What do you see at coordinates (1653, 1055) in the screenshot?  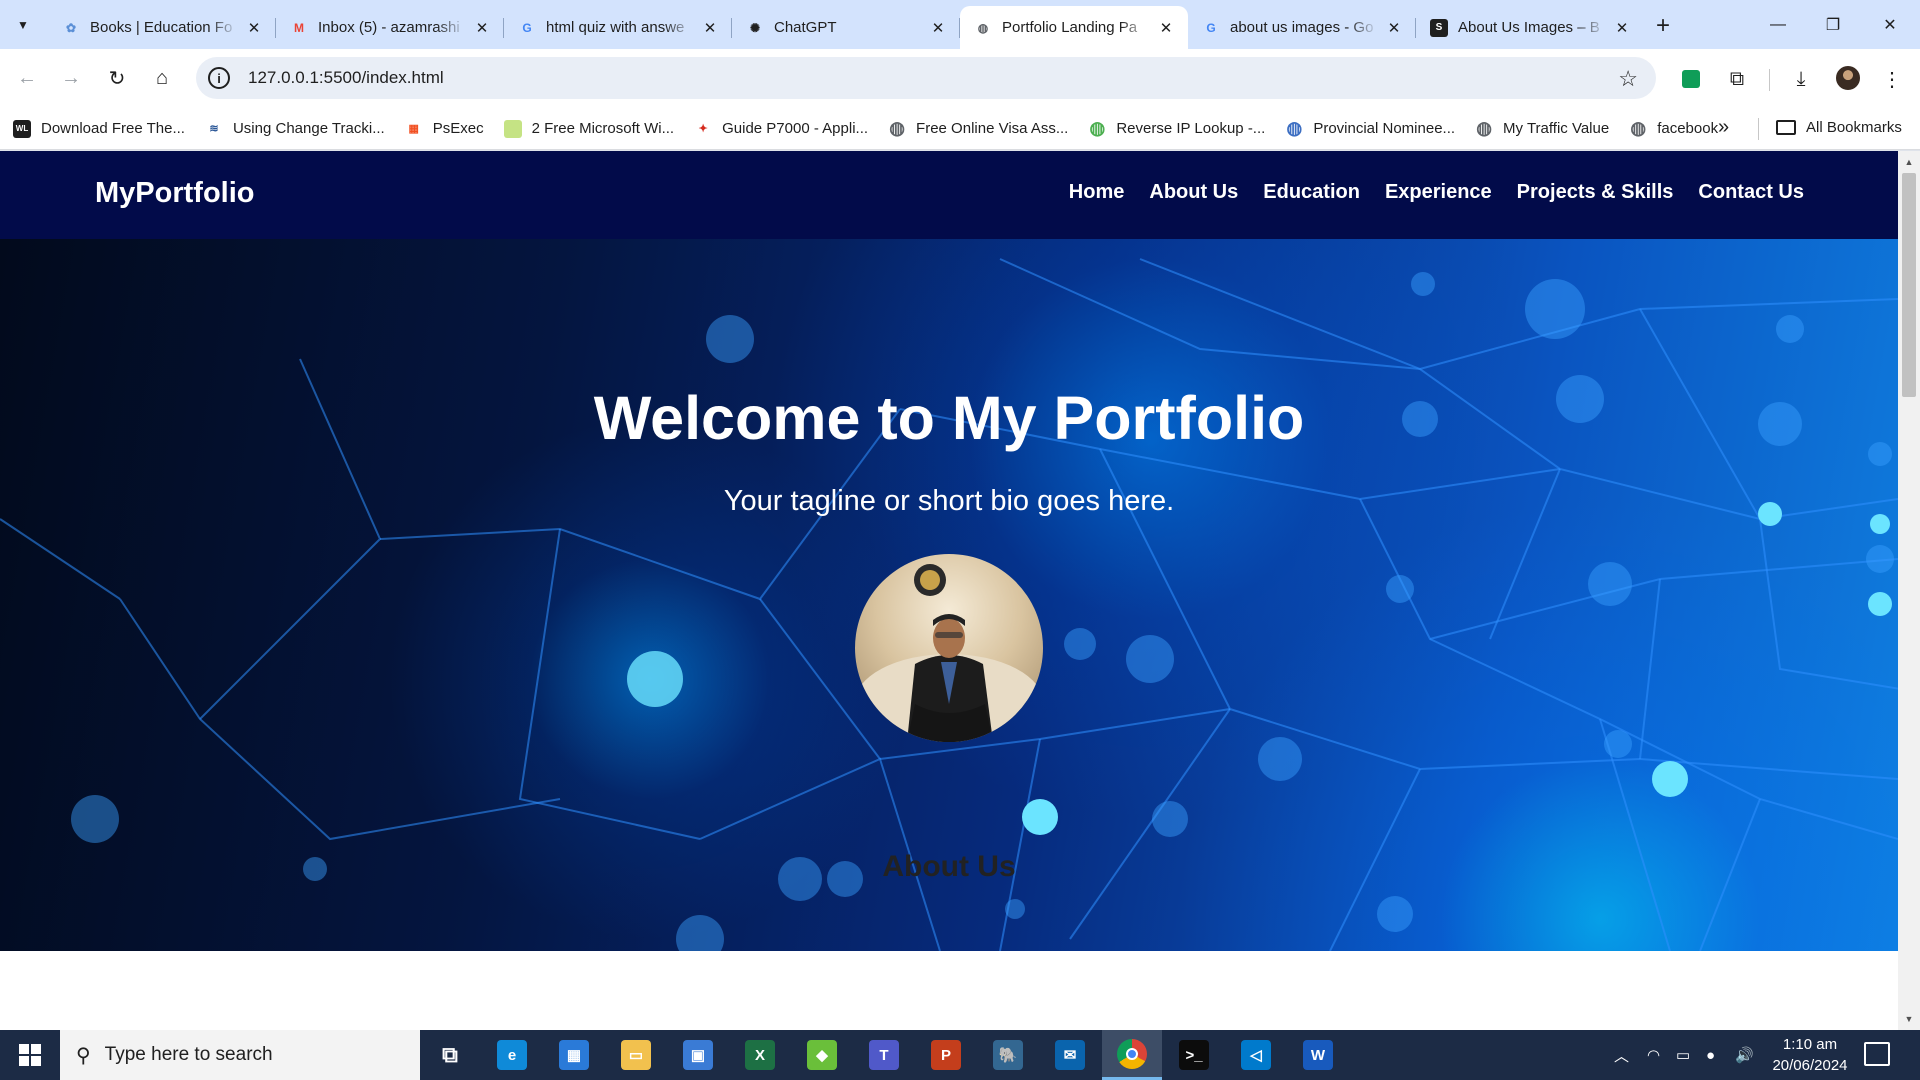 I see `network-icon: ◠` at bounding box center [1653, 1055].